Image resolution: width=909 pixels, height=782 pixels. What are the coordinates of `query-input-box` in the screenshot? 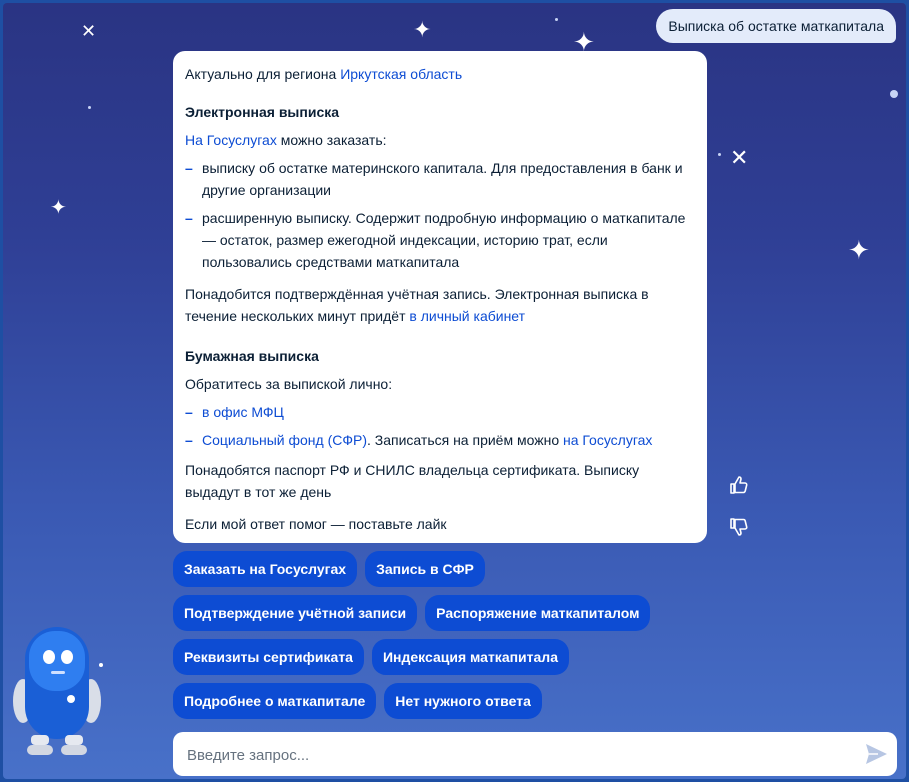 It's located at (535, 754).